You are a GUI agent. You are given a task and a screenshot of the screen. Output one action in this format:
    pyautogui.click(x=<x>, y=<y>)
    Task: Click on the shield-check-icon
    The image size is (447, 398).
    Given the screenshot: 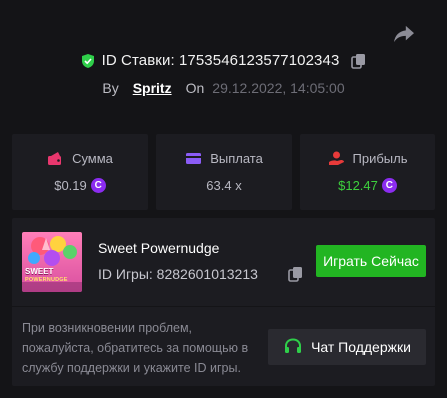 What is the action you would take?
    pyautogui.click(x=88, y=61)
    